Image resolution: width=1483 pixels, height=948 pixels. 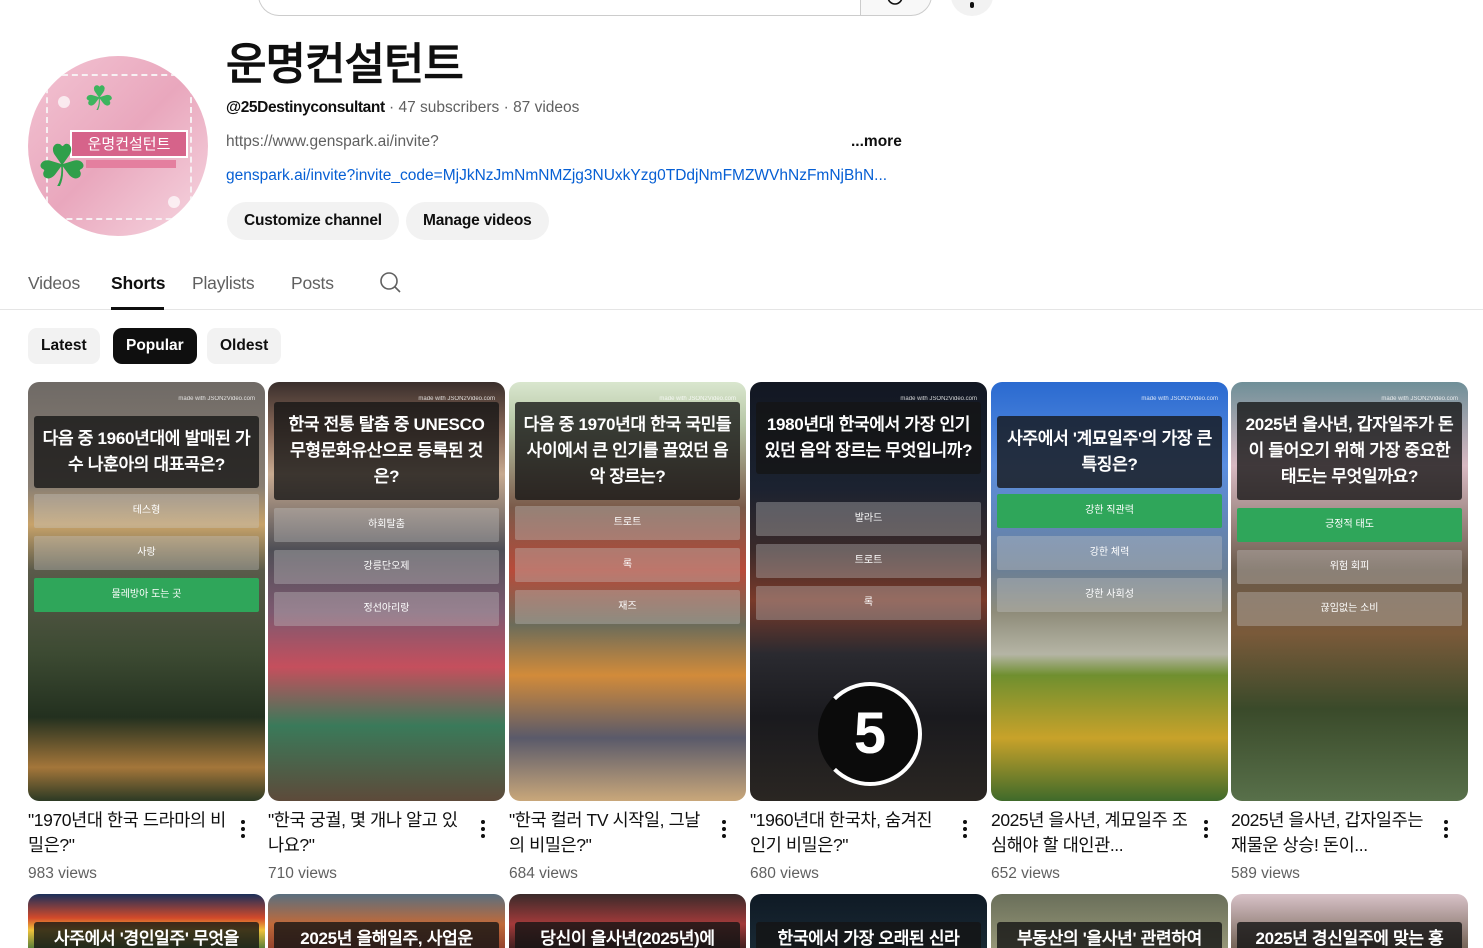 I want to click on view-count: 710 views, so click(x=302, y=873).